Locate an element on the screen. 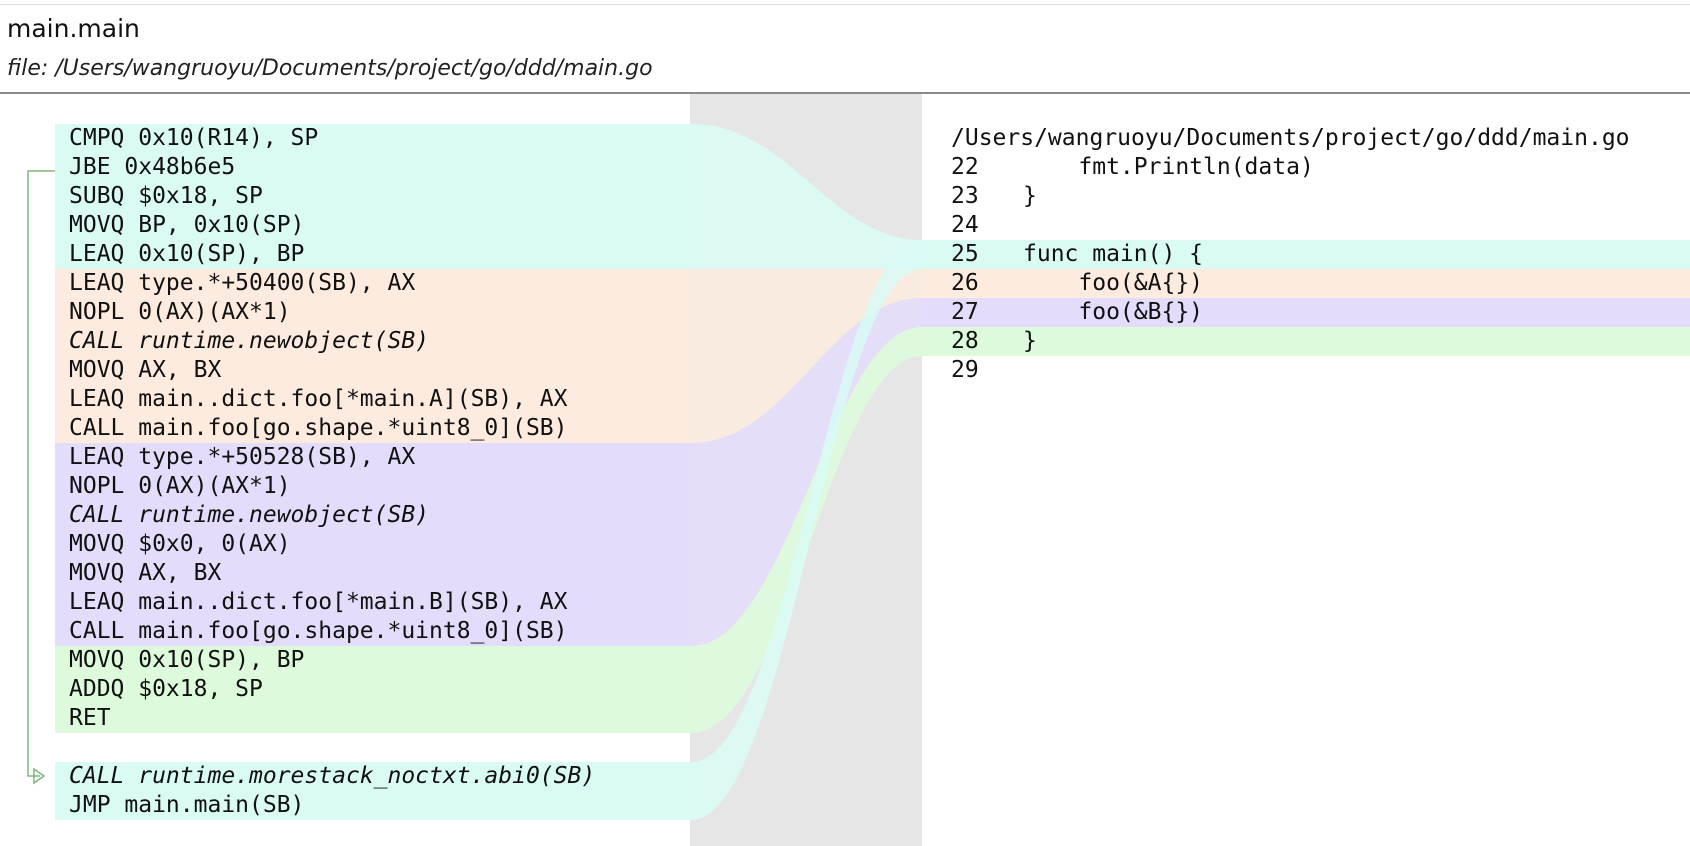  asm-instruction: CALL runtime.morestack_noctxt.abi0(SB) is located at coordinates (373, 776).